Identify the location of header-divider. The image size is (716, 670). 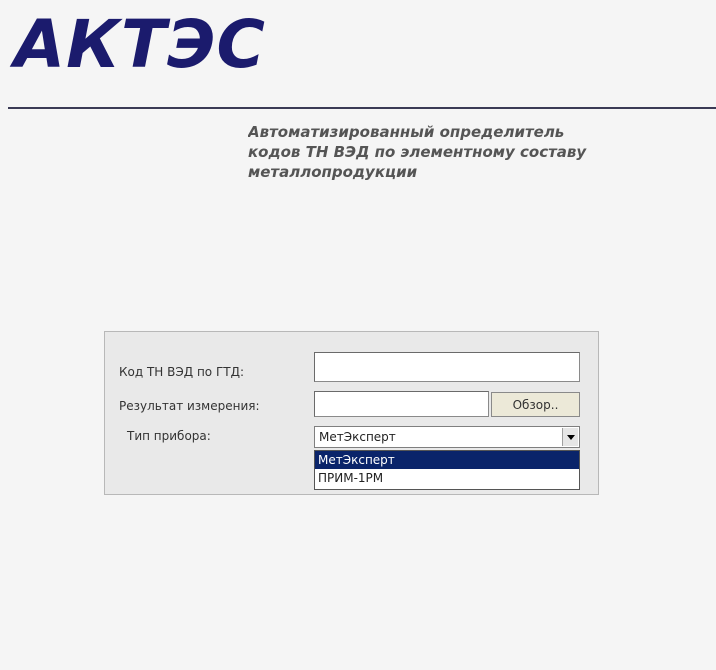
(362, 108).